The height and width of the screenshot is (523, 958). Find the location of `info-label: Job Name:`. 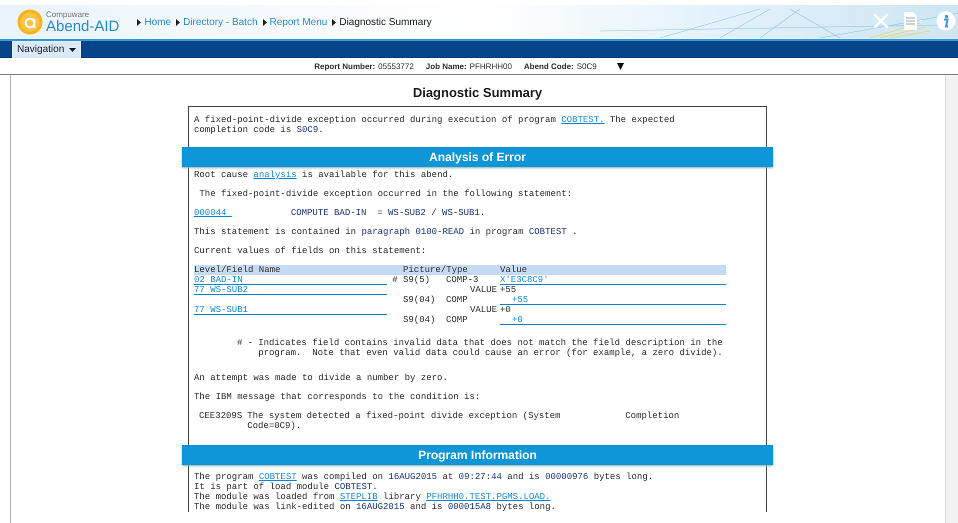

info-label: Job Name: is located at coordinates (446, 66).